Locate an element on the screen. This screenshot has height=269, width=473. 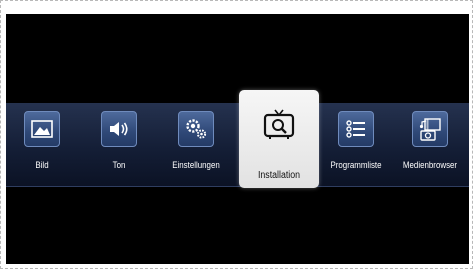
menu-item-medienbrowser: Medienbrowser is located at coordinates (430, 145).